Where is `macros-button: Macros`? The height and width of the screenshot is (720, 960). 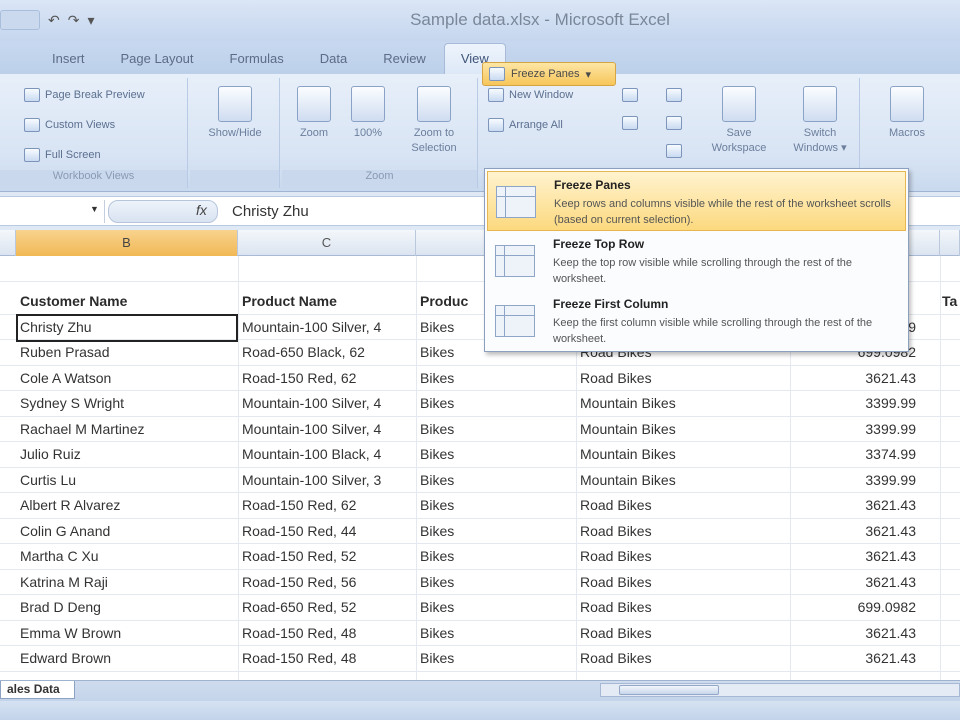
macros-button: Macros is located at coordinates (907, 113).